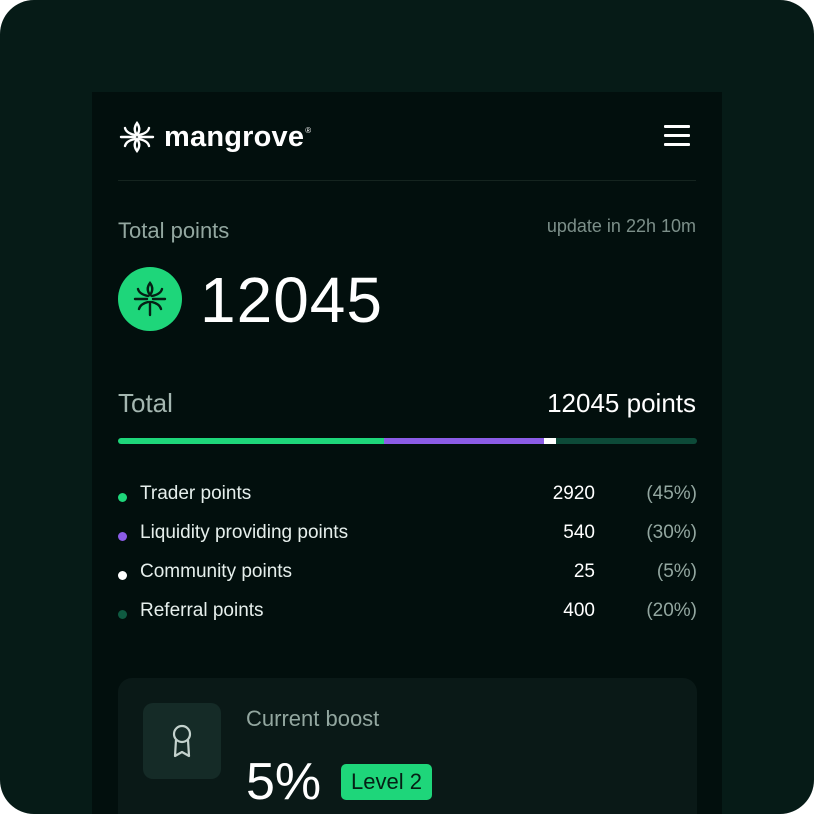 The width and height of the screenshot is (814, 814). Describe the element at coordinates (579, 532) in the screenshot. I see `breakdown-value: 540` at that location.